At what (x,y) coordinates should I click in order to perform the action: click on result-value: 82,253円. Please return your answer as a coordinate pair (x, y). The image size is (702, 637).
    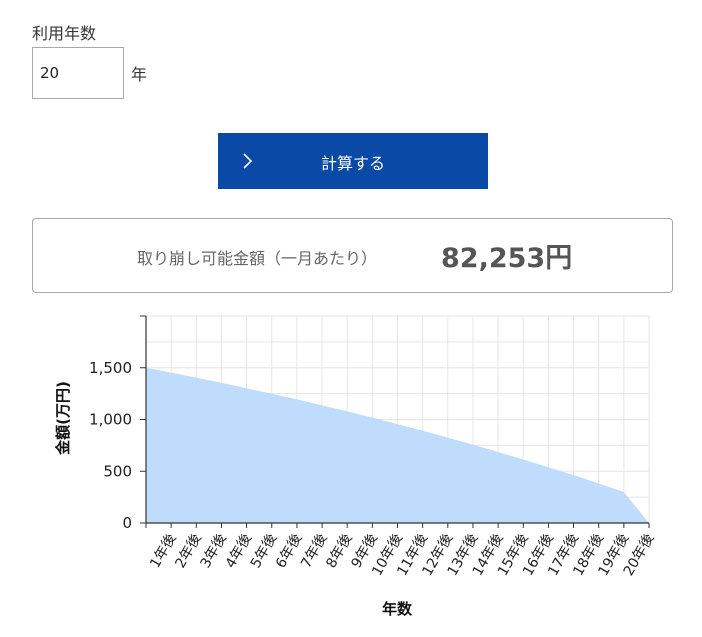
    Looking at the image, I should click on (507, 258).